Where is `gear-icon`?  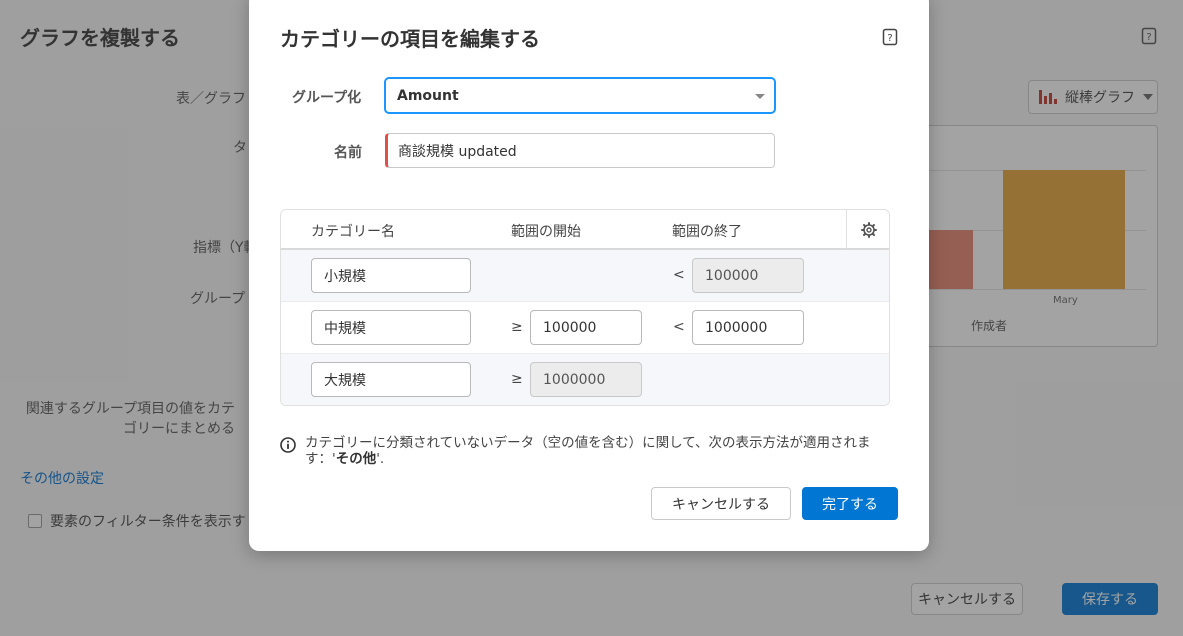
gear-icon is located at coordinates (868, 229).